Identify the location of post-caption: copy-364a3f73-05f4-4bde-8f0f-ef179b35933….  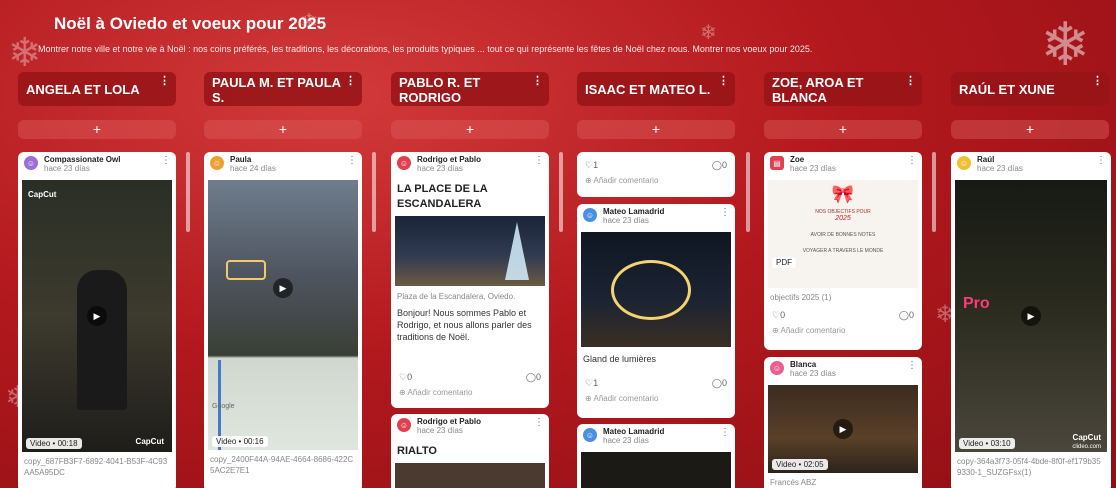
(1029, 467).